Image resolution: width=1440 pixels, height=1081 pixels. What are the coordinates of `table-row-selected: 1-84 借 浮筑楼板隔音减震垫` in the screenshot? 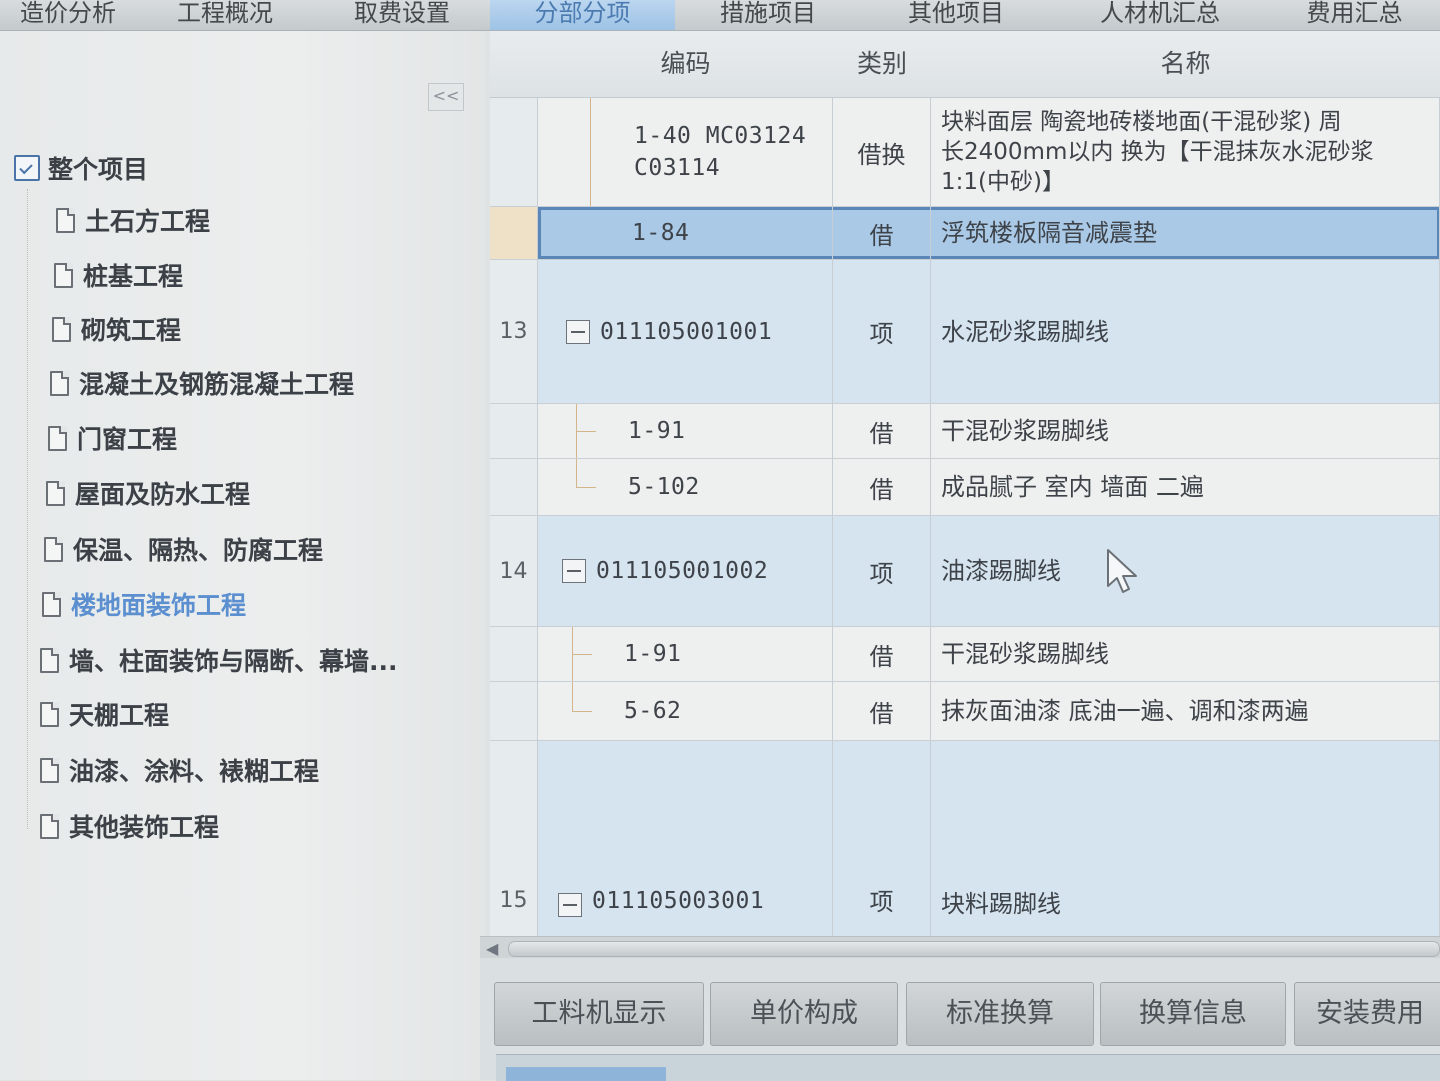 It's located at (965, 233).